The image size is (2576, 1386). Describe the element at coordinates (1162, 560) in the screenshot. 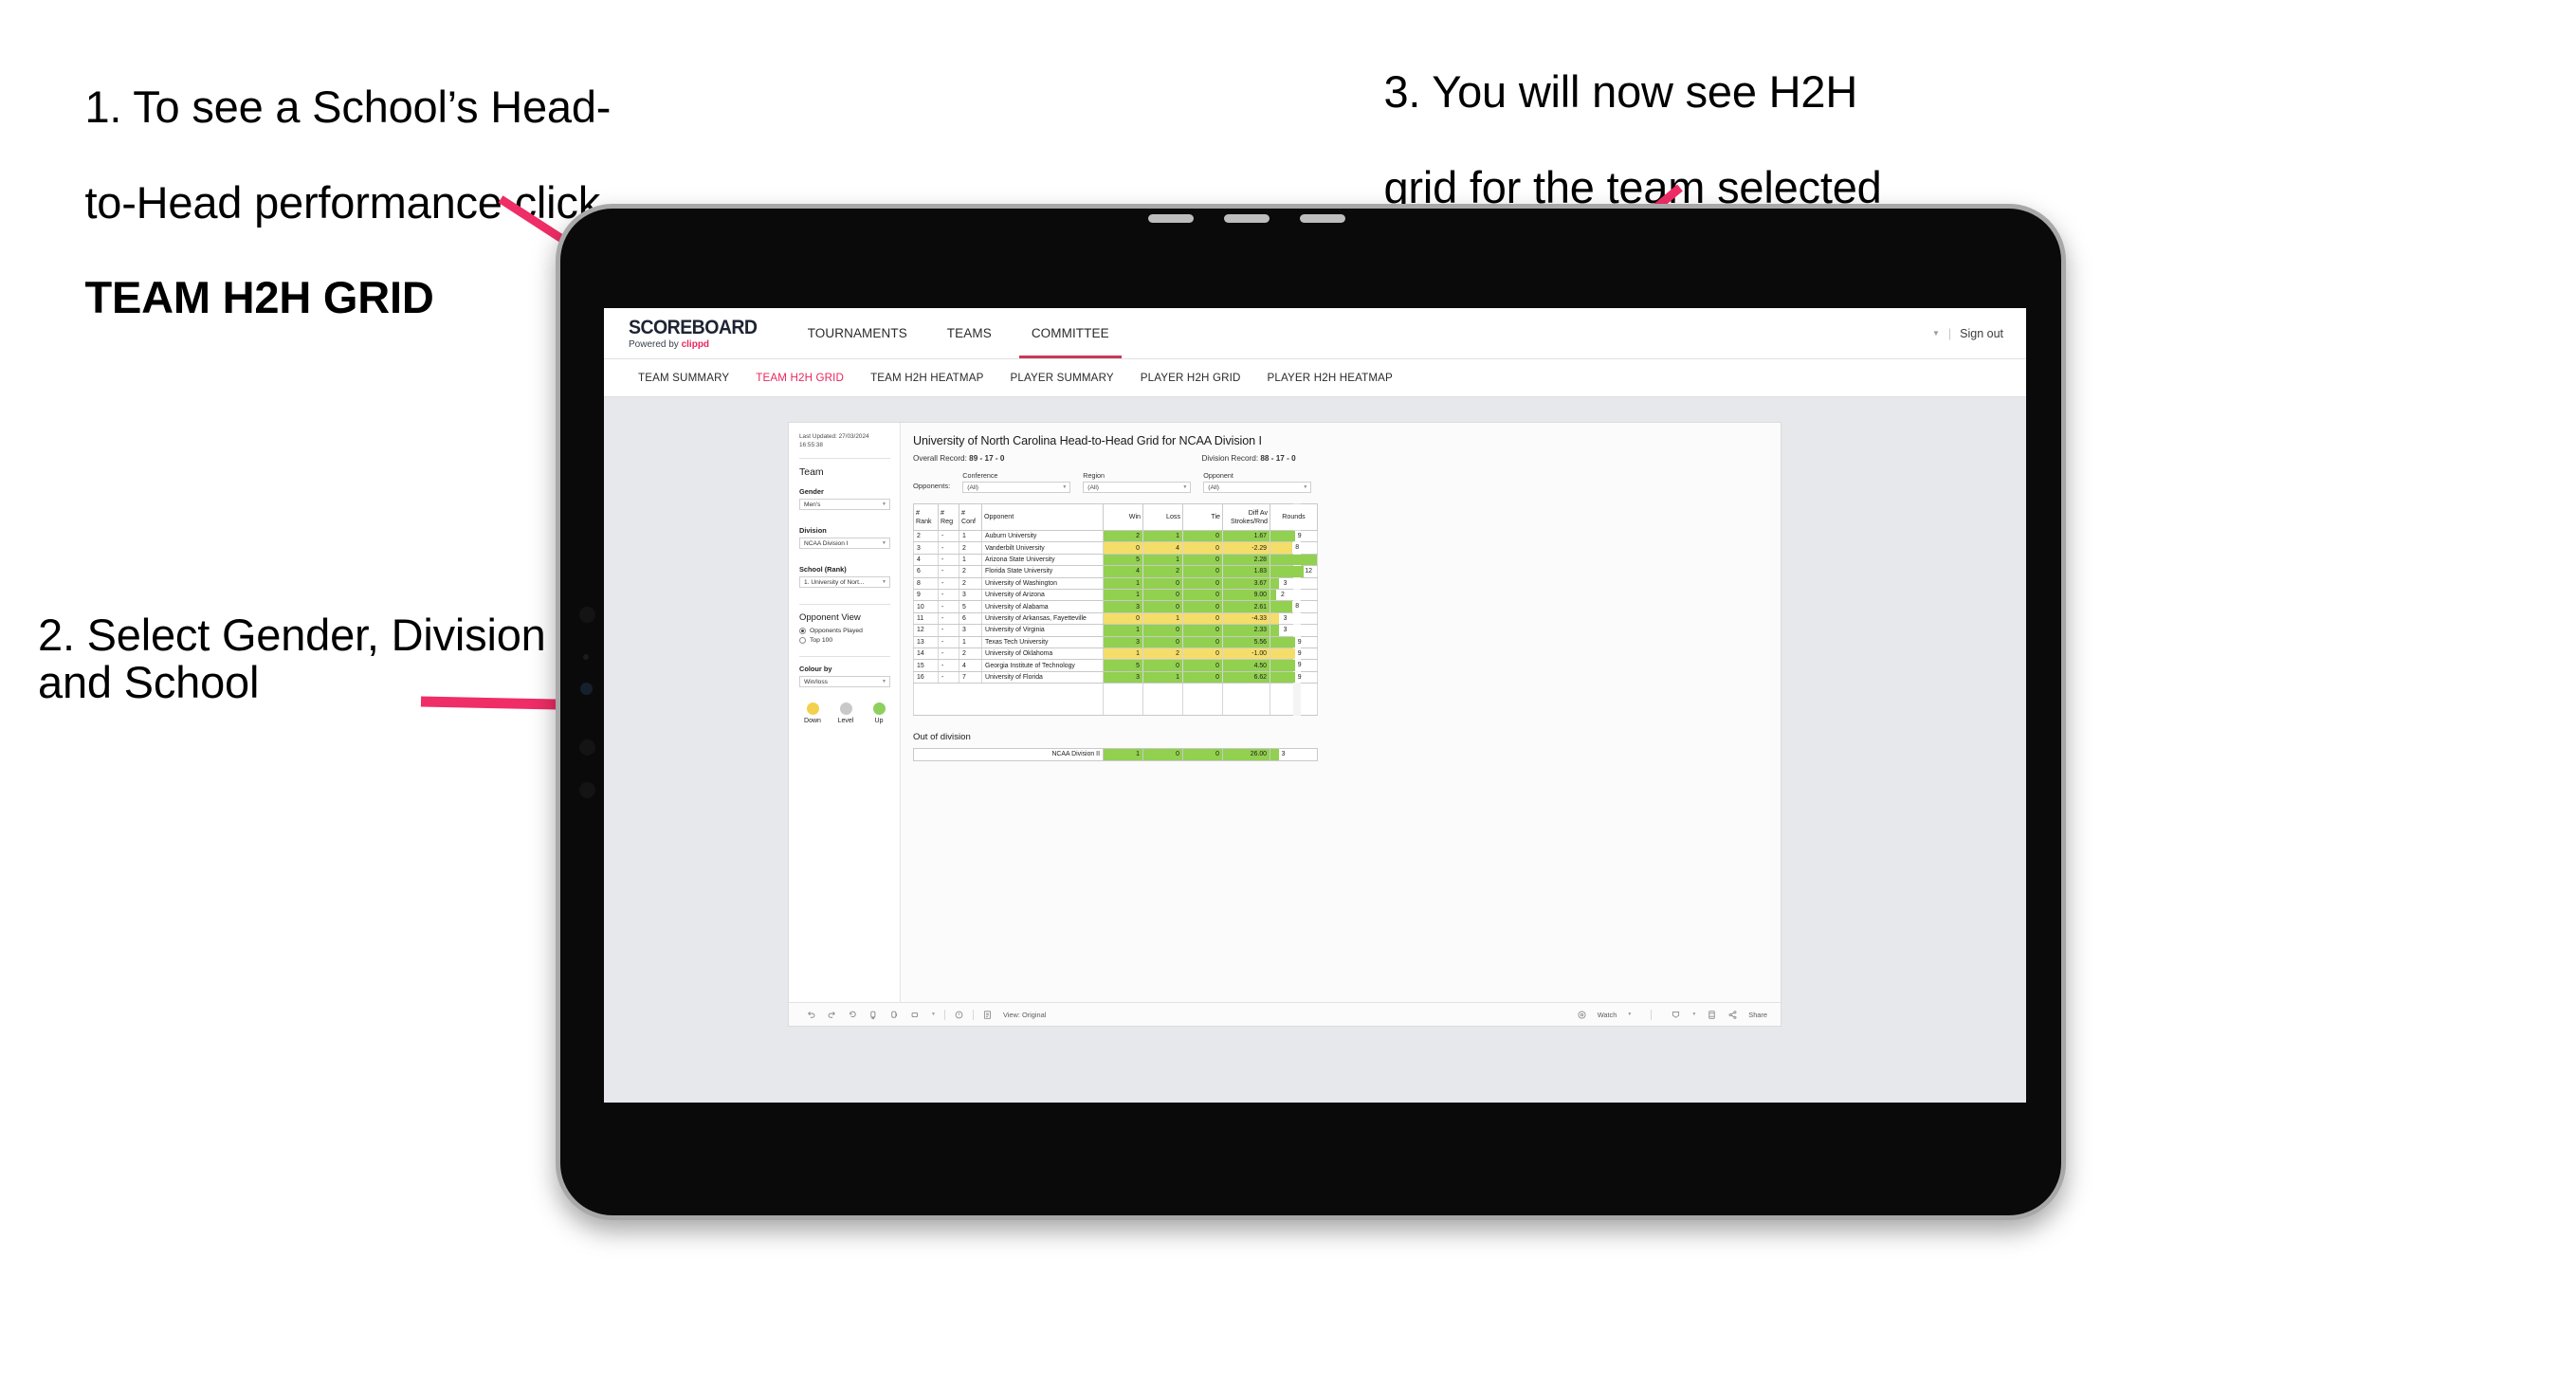

I see `cell-loss: 1` at that location.